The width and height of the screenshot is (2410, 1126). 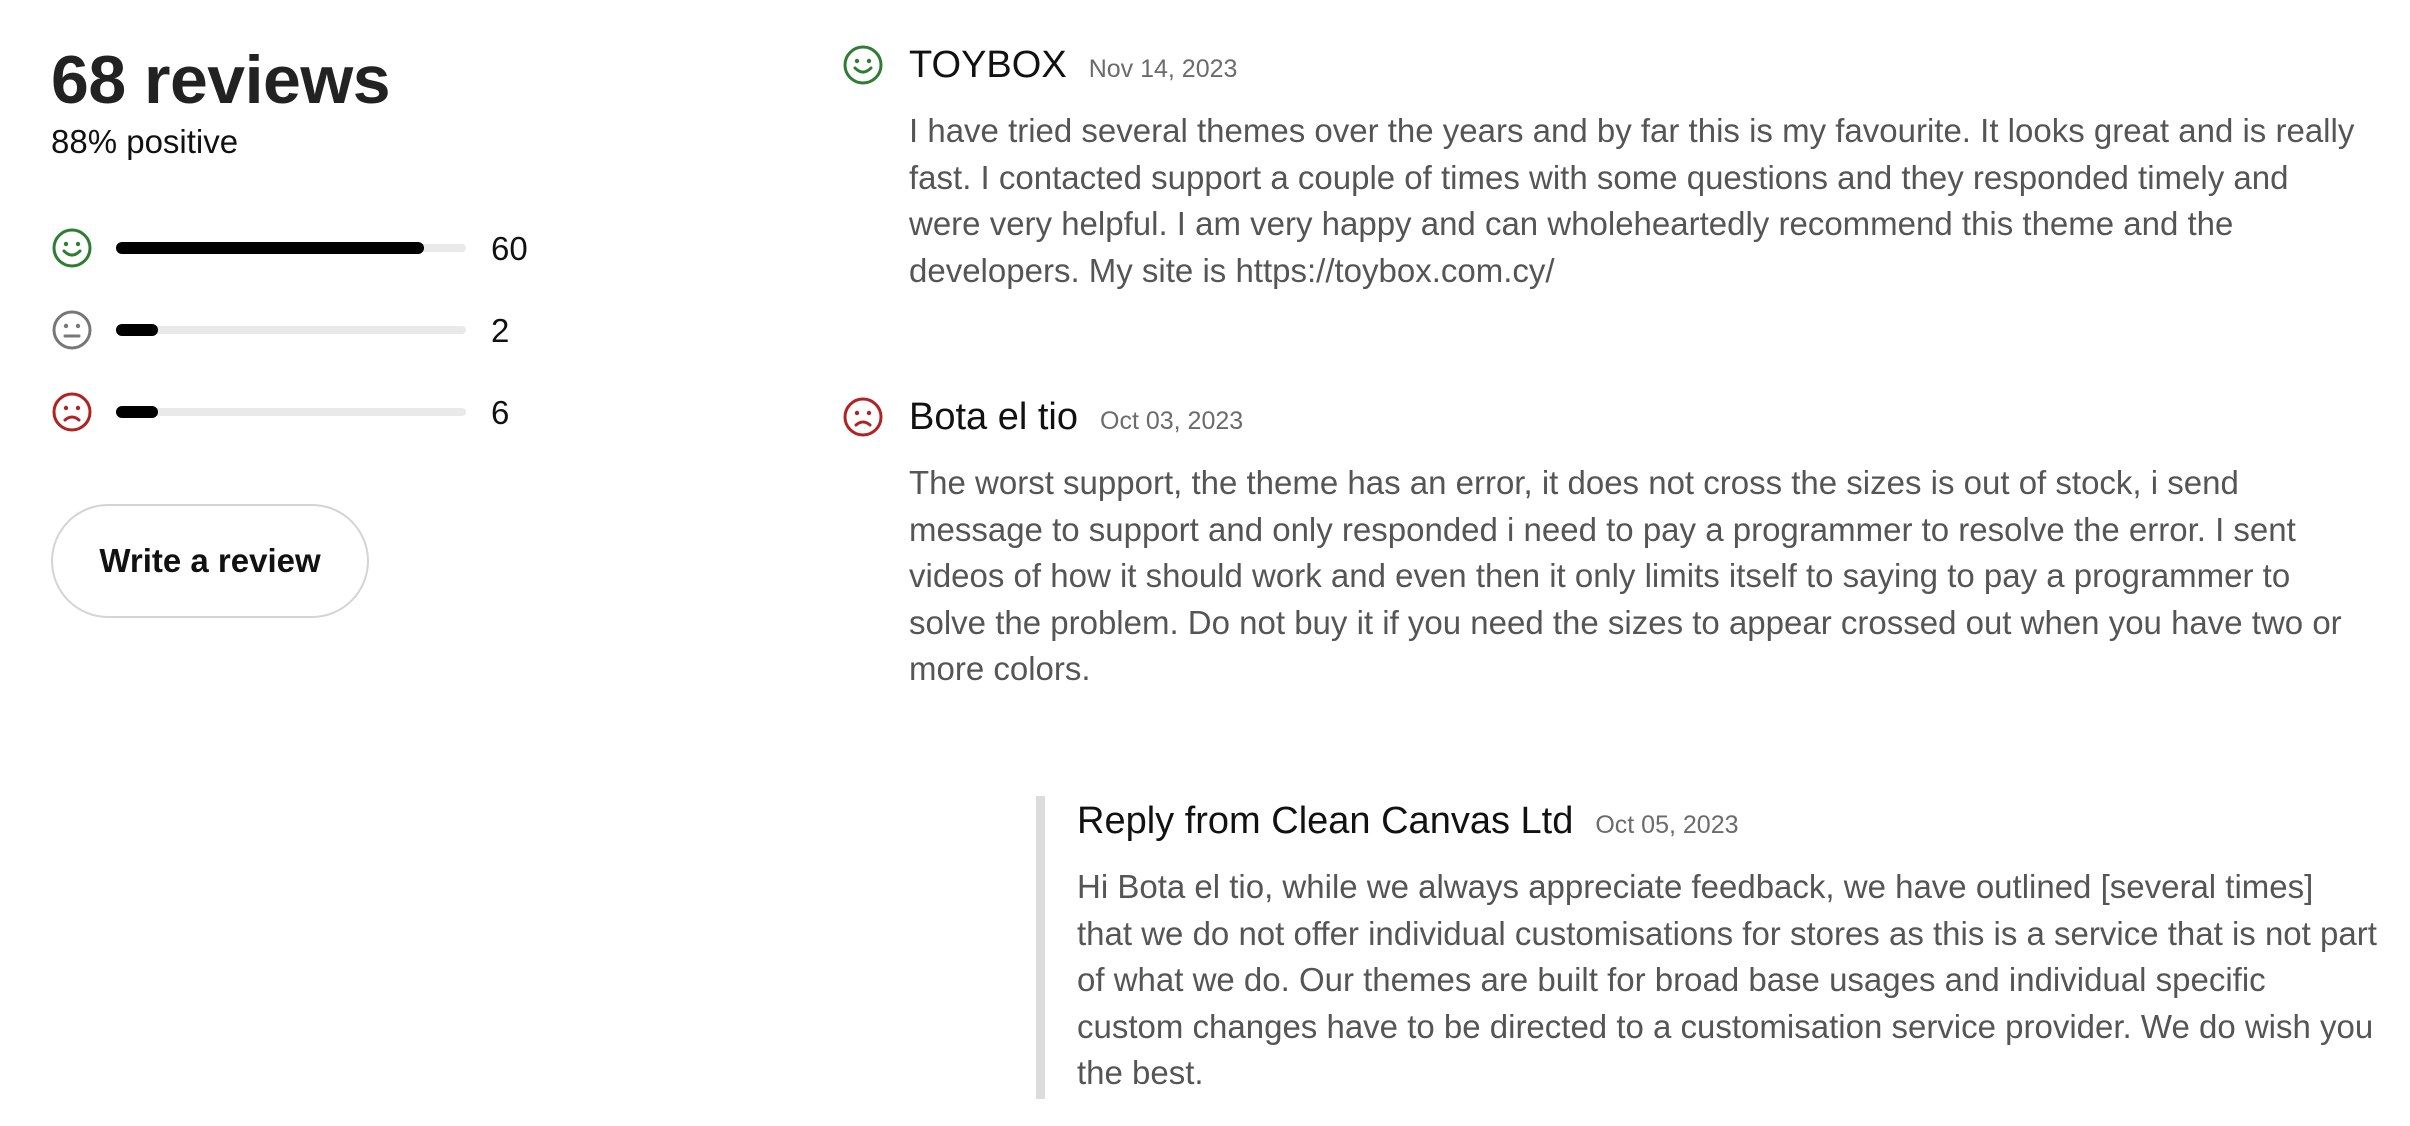 I want to click on reply-date: Oct 05, 2023, so click(x=1667, y=825).